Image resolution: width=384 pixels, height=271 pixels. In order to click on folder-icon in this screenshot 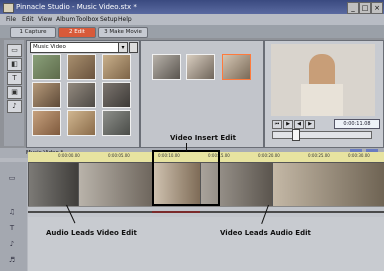, I will do `click(133, 47)`.